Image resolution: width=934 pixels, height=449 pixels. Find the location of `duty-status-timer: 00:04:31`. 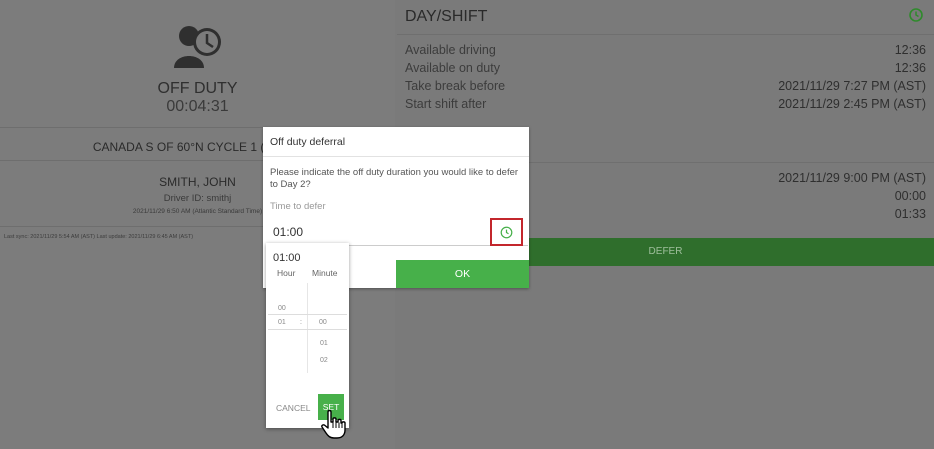

duty-status-timer: 00:04:31 is located at coordinates (197, 106).